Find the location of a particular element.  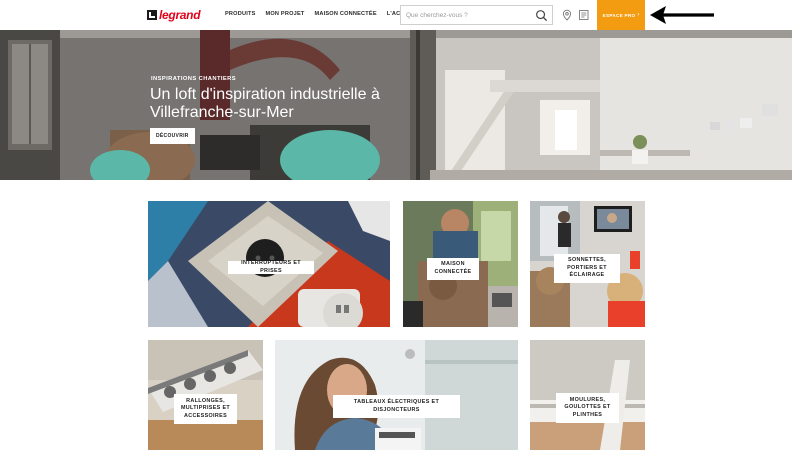

store-locator-icon is located at coordinates (567, 15).